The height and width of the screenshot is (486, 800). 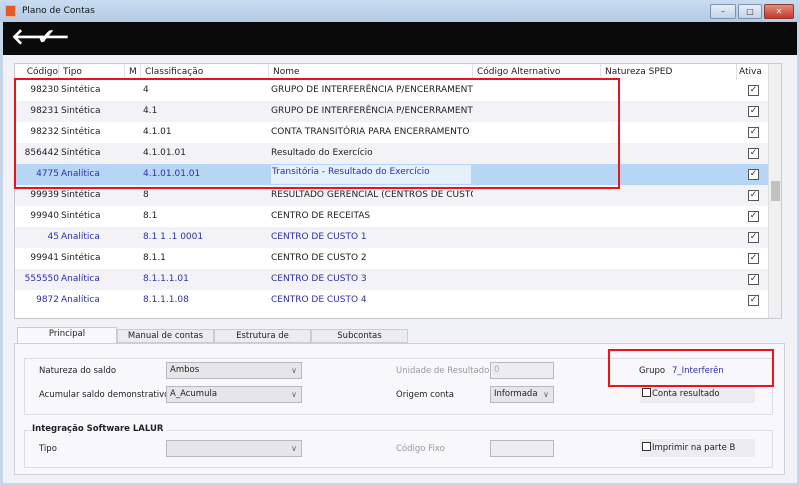 What do you see at coordinates (234, 394) in the screenshot?
I see `acumular-select: A_Acumula ∨` at bounding box center [234, 394].